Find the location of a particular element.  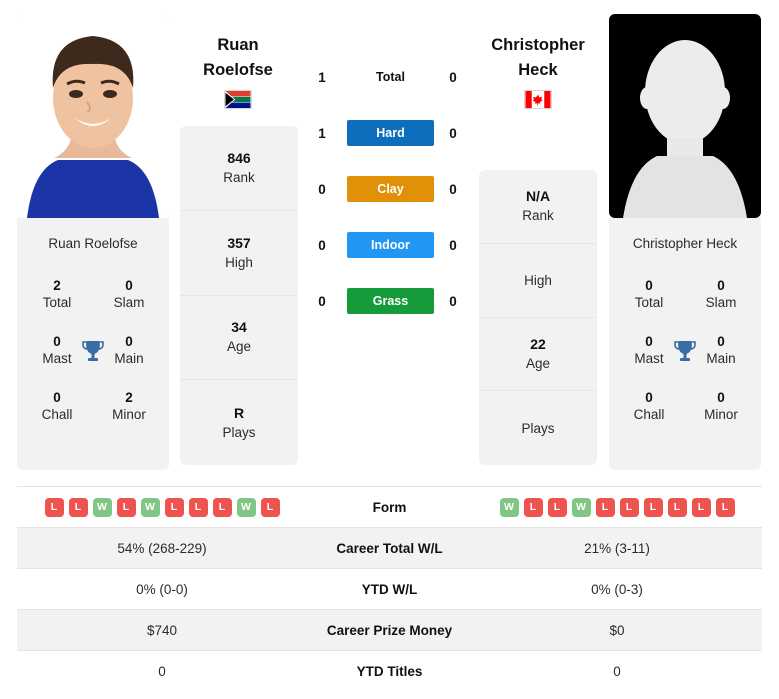

h2h-surface-label-total: Total is located at coordinates (390, 77).